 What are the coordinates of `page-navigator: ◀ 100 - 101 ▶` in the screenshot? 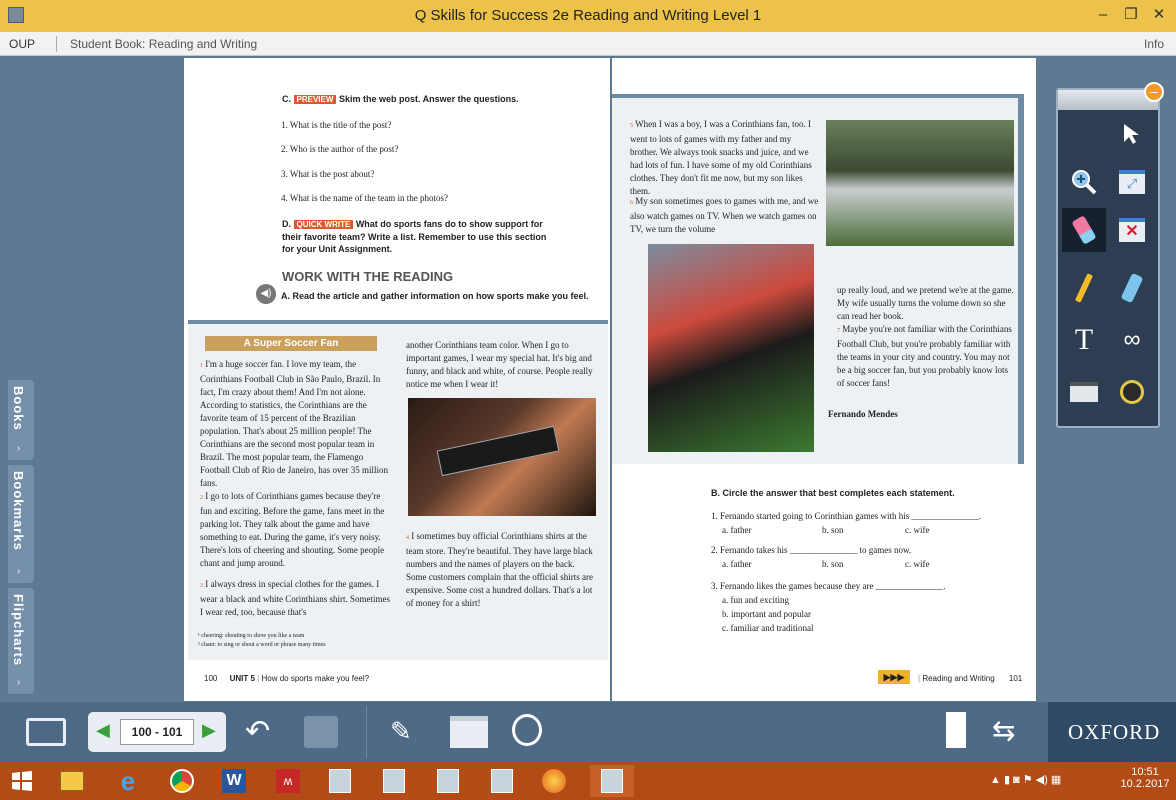 It's located at (157, 732).